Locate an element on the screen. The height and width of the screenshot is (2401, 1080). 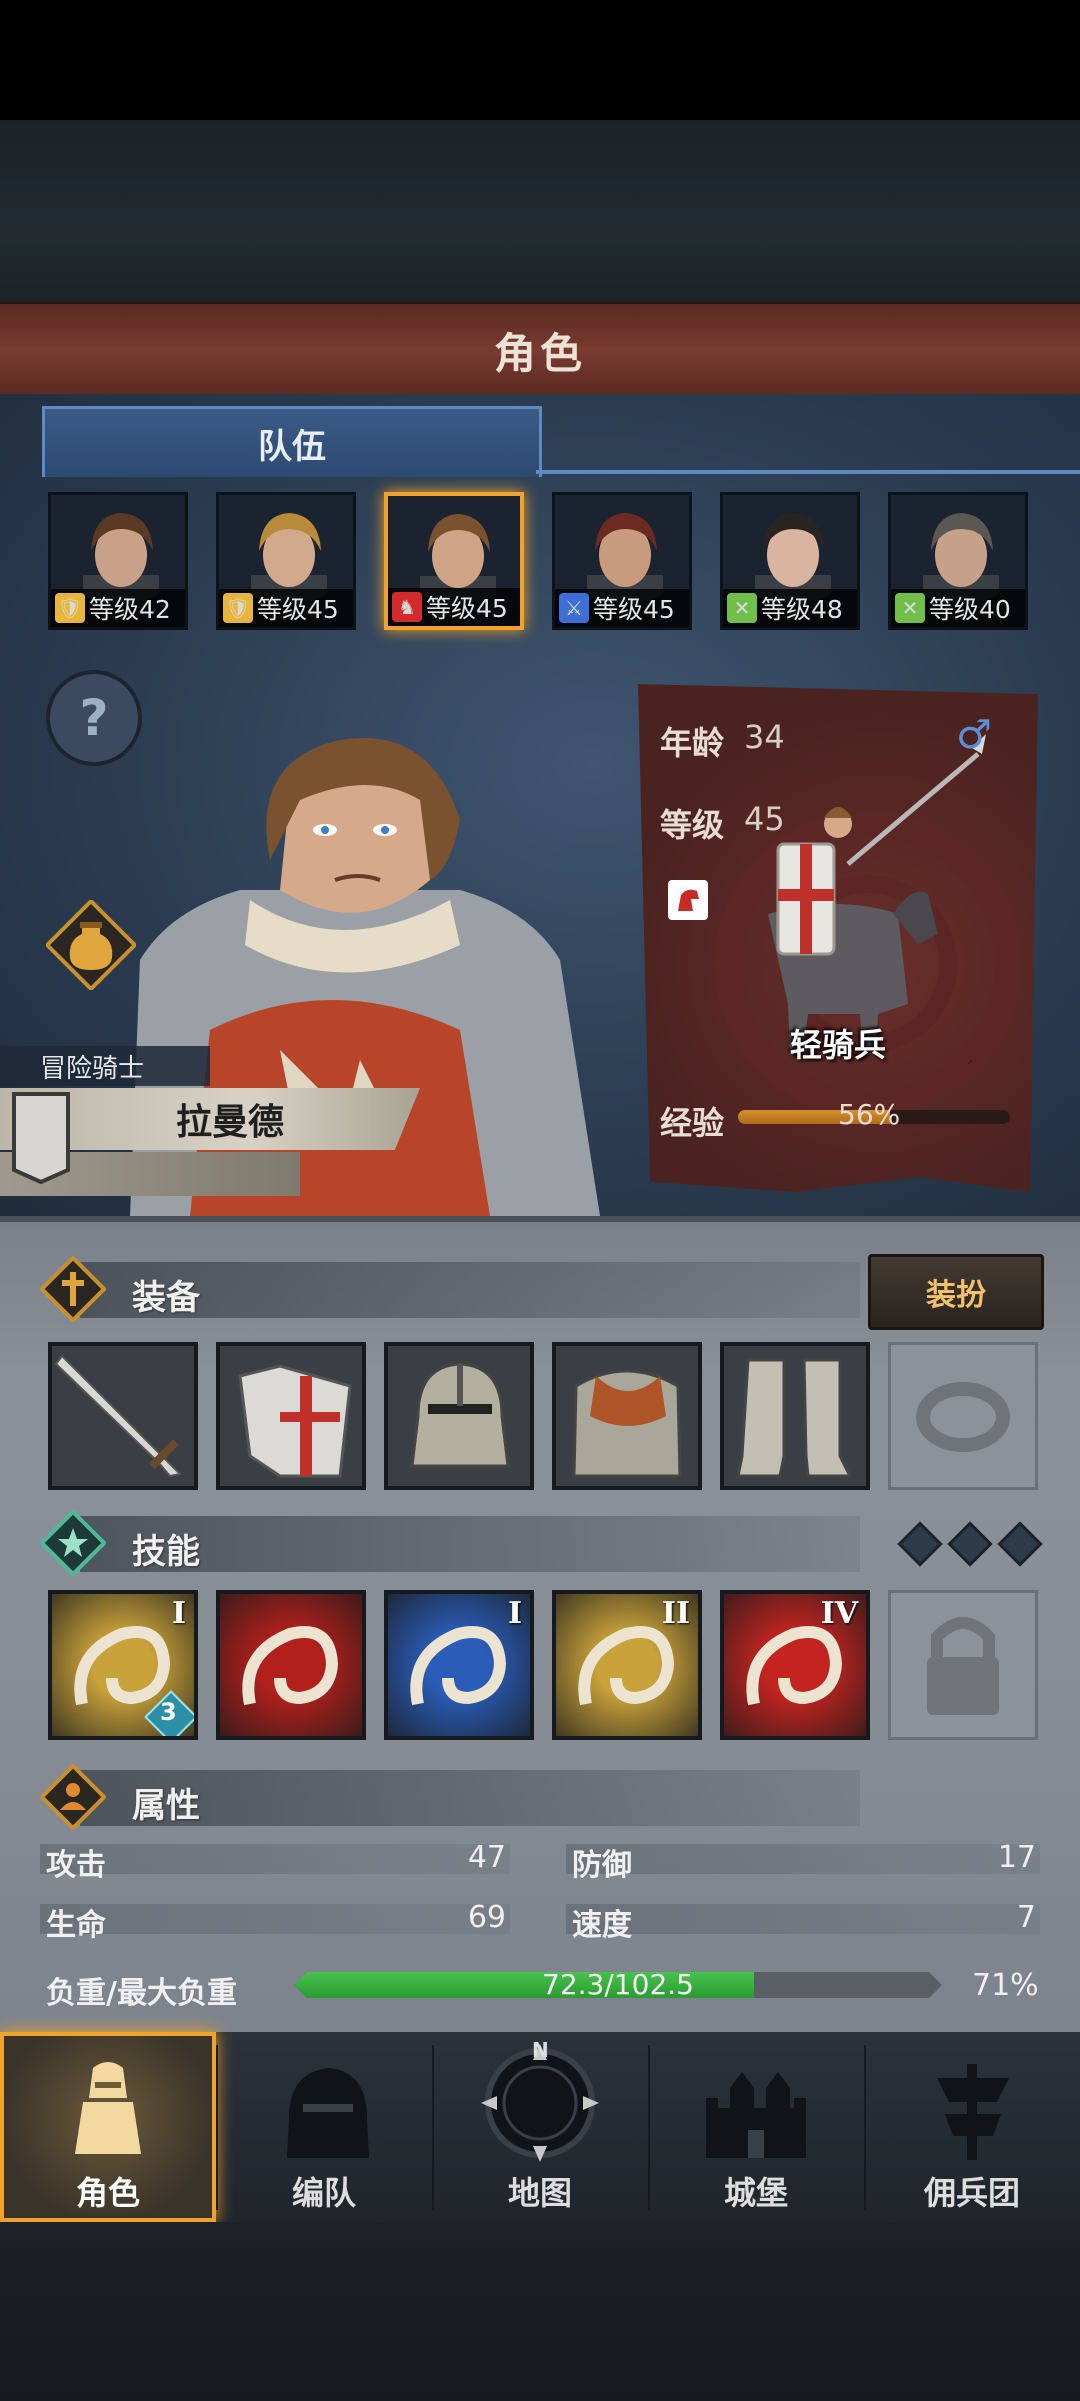
boots-icon is located at coordinates (794, 1418).